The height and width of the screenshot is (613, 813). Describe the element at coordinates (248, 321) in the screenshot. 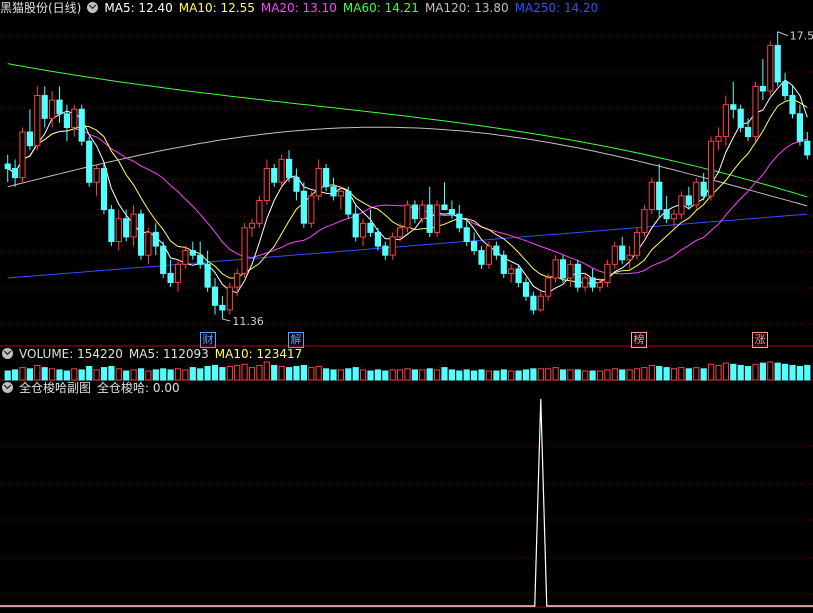

I see `low-label: 11.36` at that location.